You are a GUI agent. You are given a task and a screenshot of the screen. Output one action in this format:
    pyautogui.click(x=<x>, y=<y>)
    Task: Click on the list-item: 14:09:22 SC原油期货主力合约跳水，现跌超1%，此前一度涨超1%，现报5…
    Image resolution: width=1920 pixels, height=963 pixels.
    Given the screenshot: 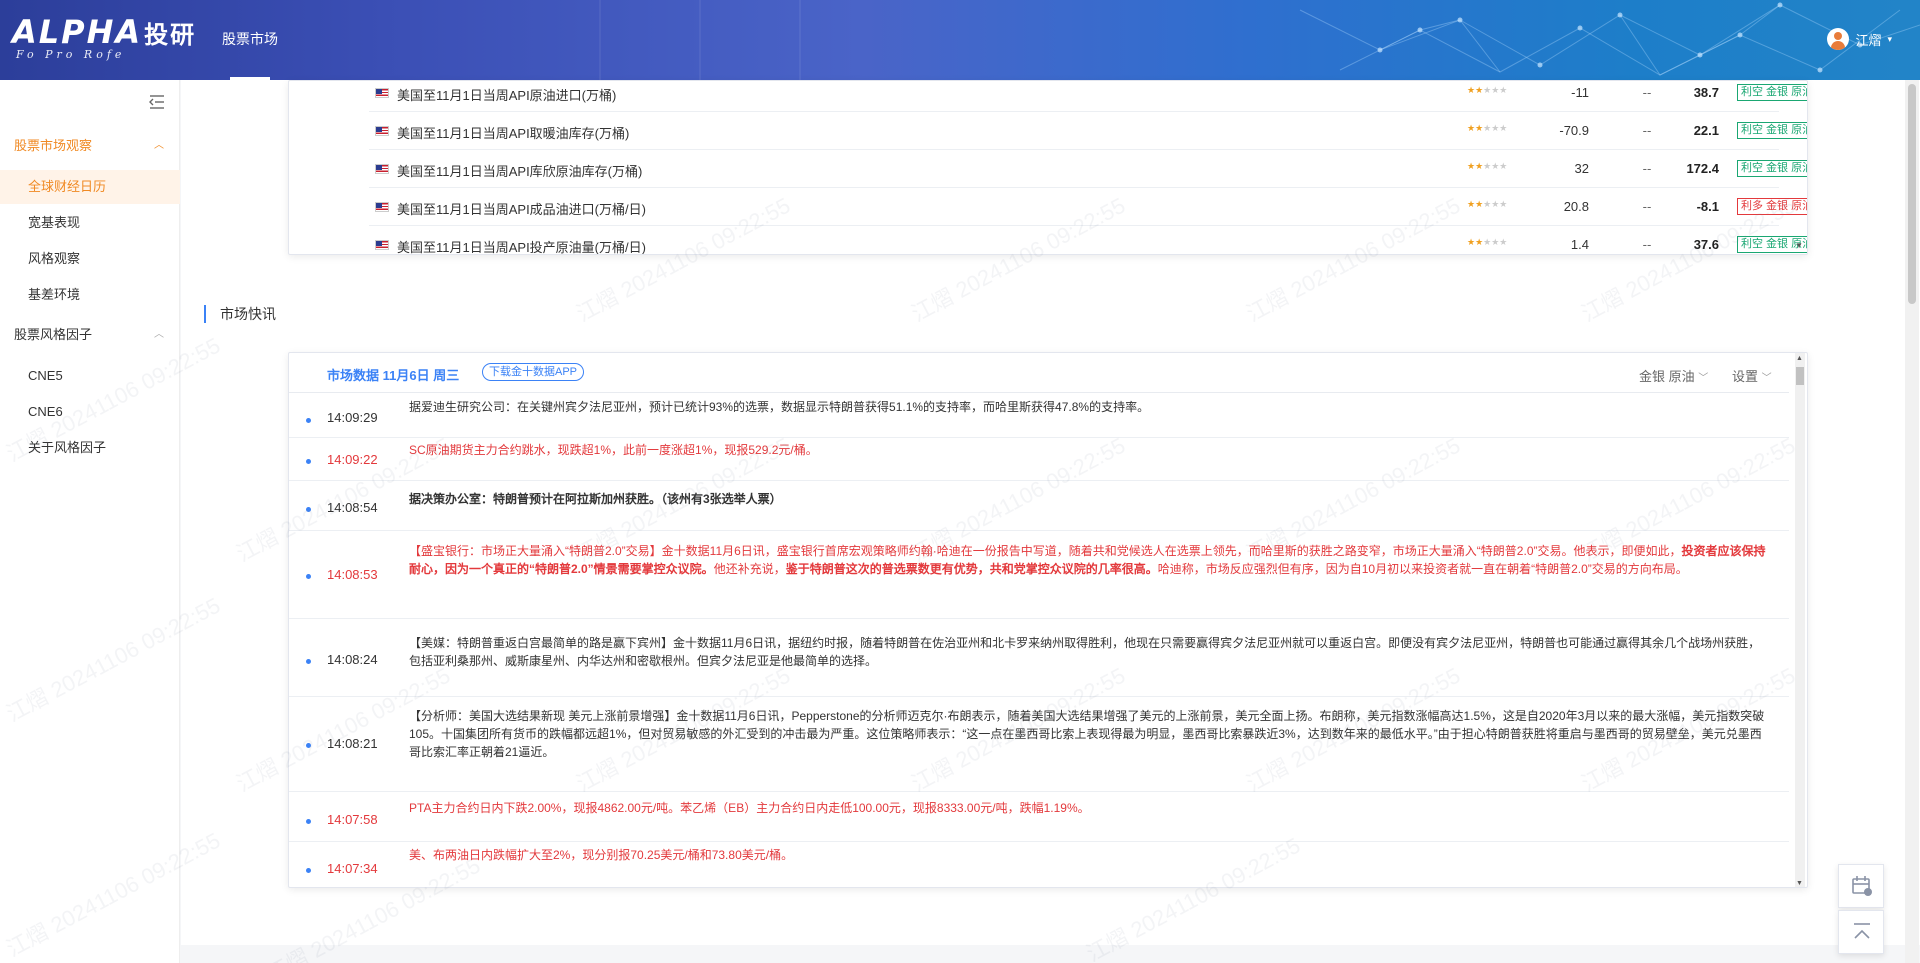 What is the action you would take?
    pyautogui.click(x=1039, y=459)
    